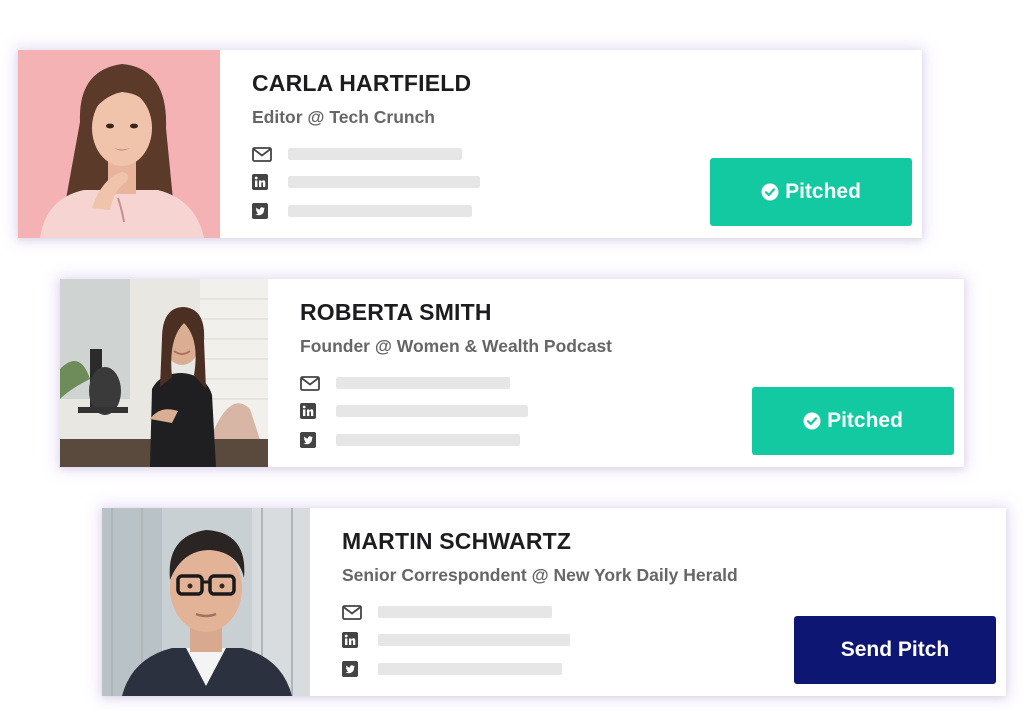 Image resolution: width=1024 pixels, height=711 pixels. I want to click on button-label: Send Pitch, so click(895, 649).